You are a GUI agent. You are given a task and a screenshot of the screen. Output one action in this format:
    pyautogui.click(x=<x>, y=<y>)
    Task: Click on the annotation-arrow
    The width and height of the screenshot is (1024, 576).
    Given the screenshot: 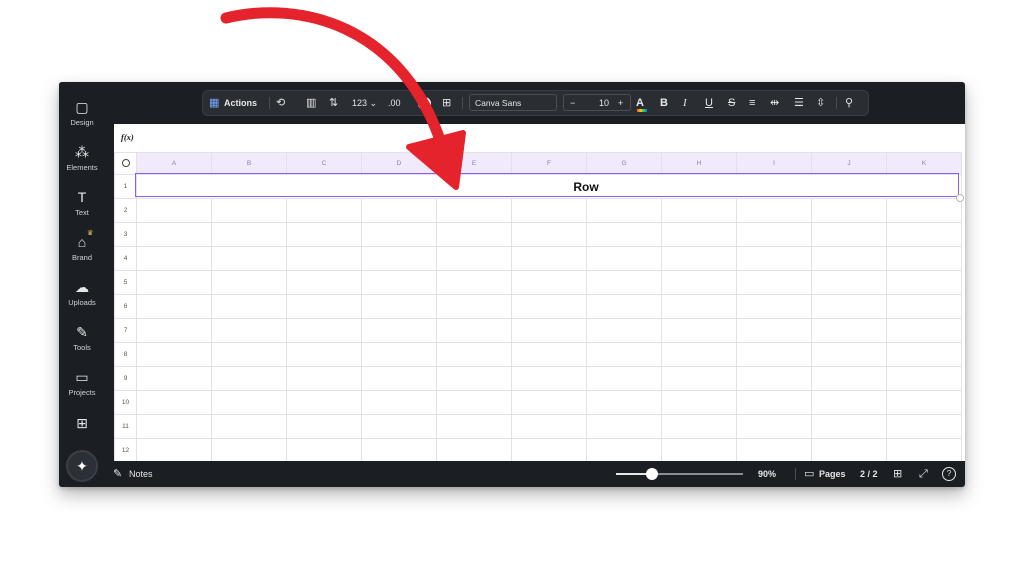 What is the action you would take?
    pyautogui.click(x=343, y=98)
    